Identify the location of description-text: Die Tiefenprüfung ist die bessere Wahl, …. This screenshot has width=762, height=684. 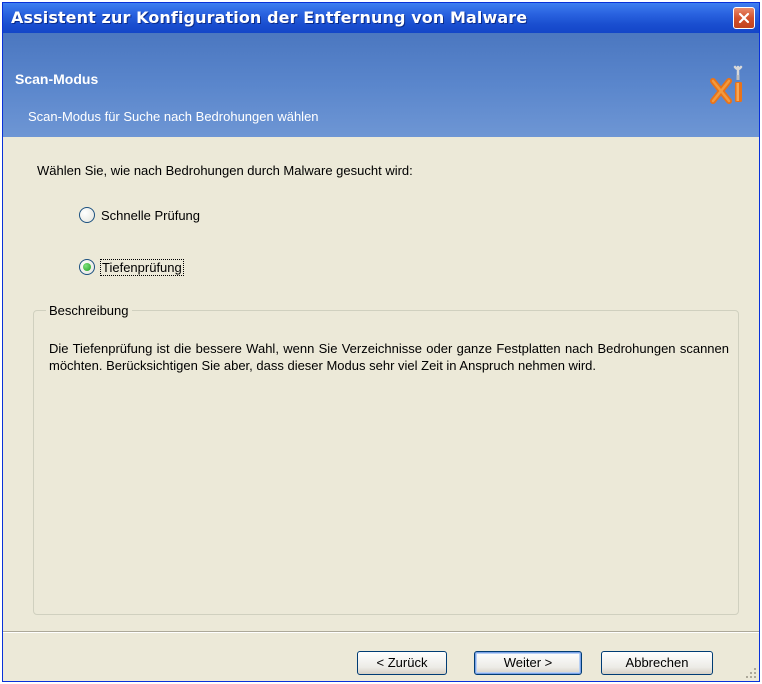
(389, 357).